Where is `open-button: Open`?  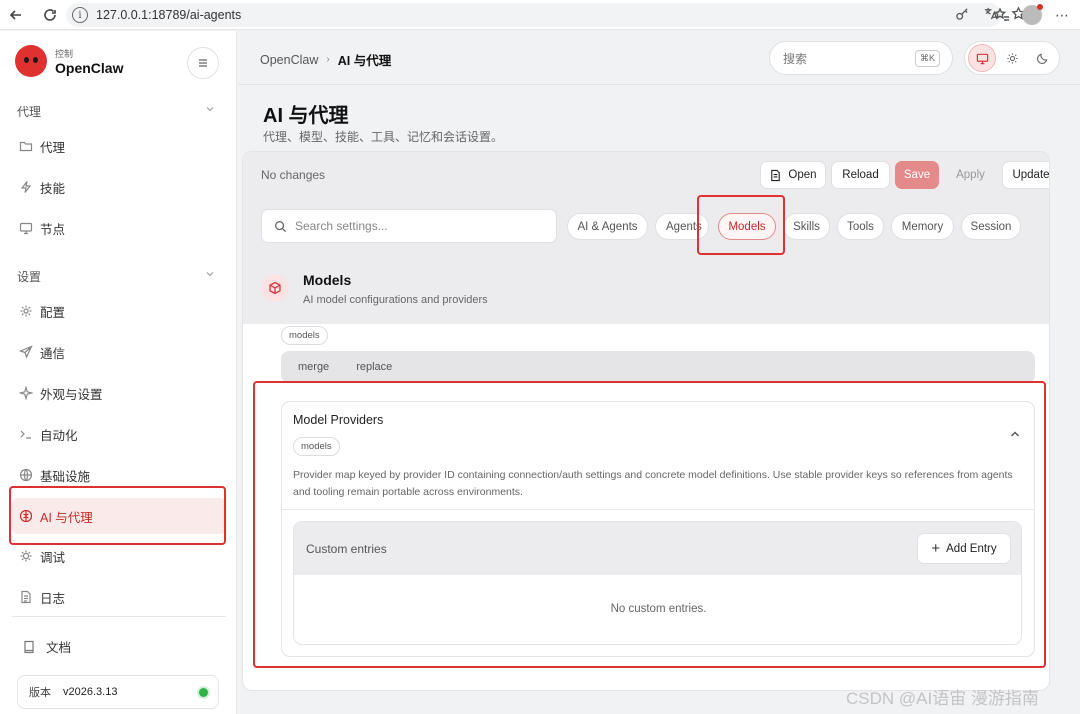 open-button: Open is located at coordinates (793, 175).